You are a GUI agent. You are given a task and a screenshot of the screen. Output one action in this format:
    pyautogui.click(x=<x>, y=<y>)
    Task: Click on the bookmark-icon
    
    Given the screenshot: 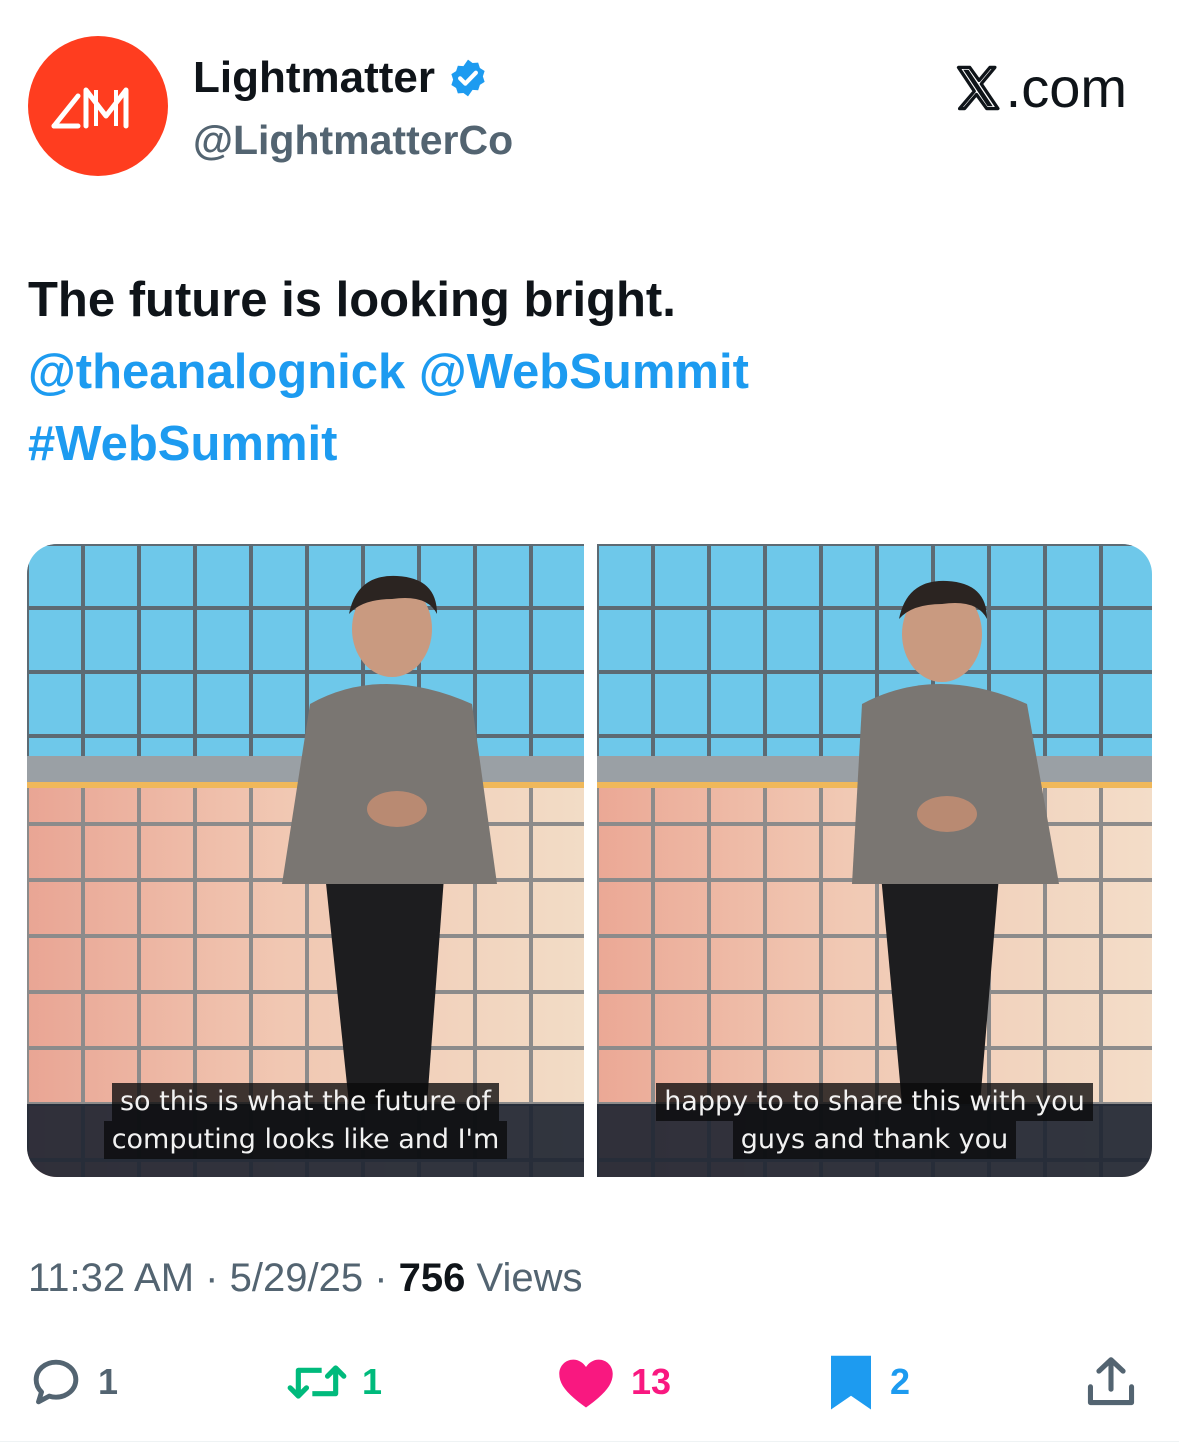 What is the action you would take?
    pyautogui.click(x=851, y=1382)
    